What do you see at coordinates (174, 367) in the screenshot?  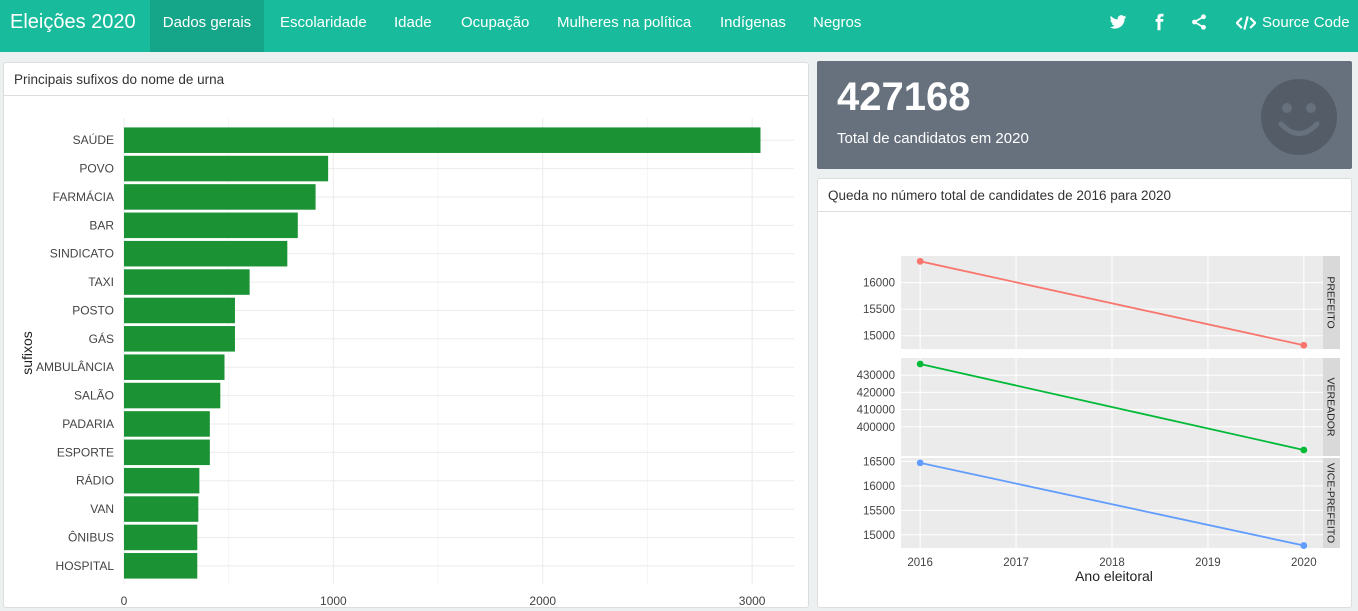 I see `bar-ambulância` at bounding box center [174, 367].